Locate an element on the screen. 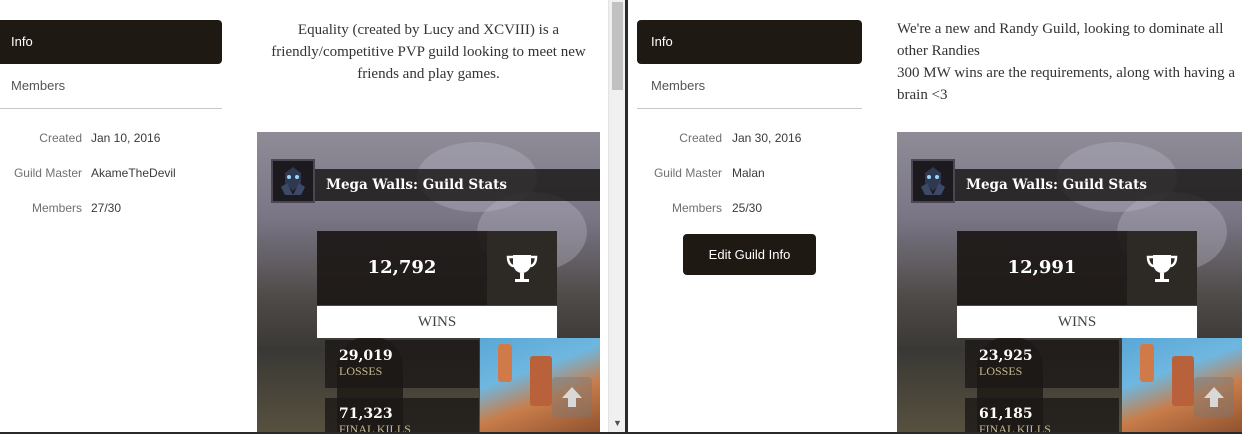 The width and height of the screenshot is (1242, 434). wins-box: 12,991 is located at coordinates (1077, 268).